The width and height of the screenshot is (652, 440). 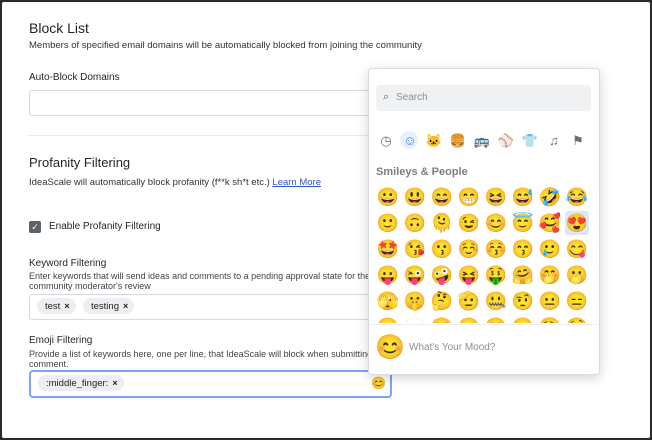 I want to click on emoji-option: 😋, so click(x=577, y=249).